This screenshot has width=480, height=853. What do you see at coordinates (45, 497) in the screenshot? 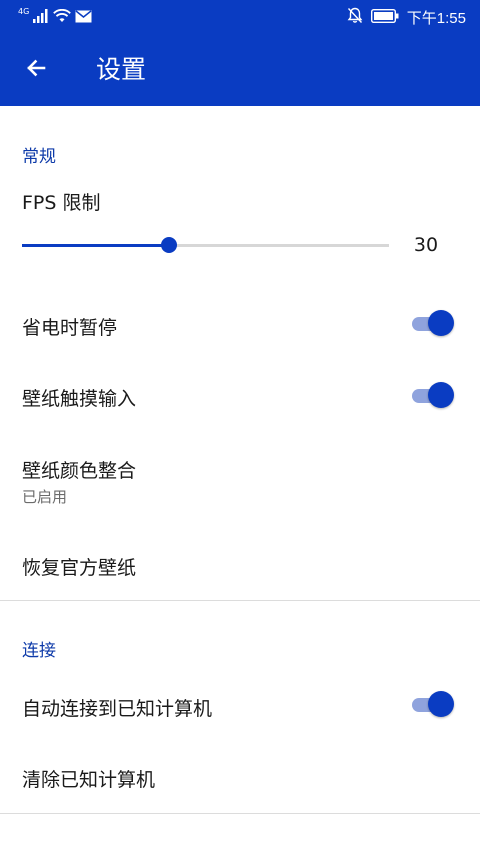
I see `wallpaper-color-integration-subtitle: 已启用` at bounding box center [45, 497].